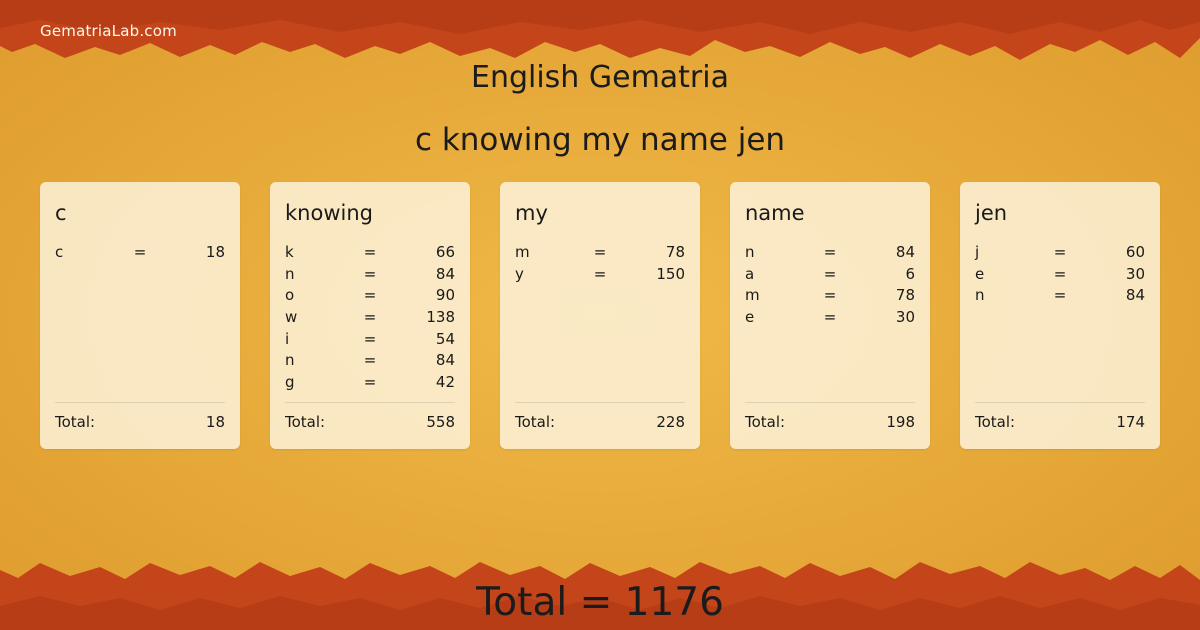  What do you see at coordinates (445, 252) in the screenshot?
I see `letter-value: 66` at bounding box center [445, 252].